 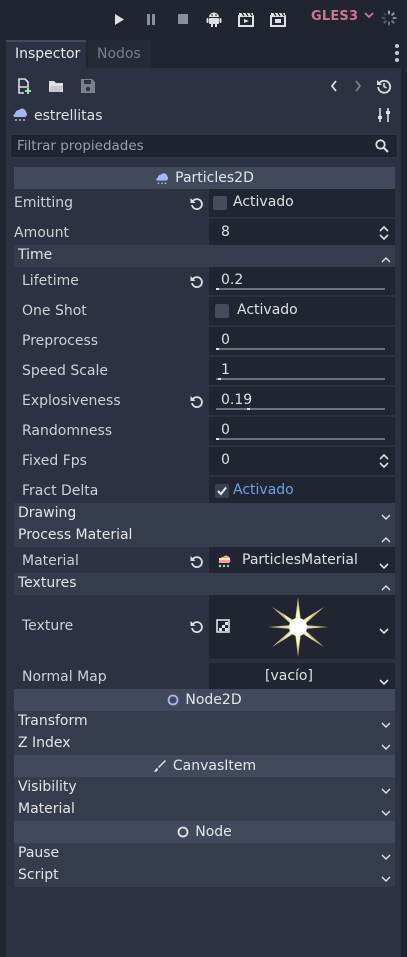 I want to click on prop-label: Explosiveness, so click(x=71, y=401).